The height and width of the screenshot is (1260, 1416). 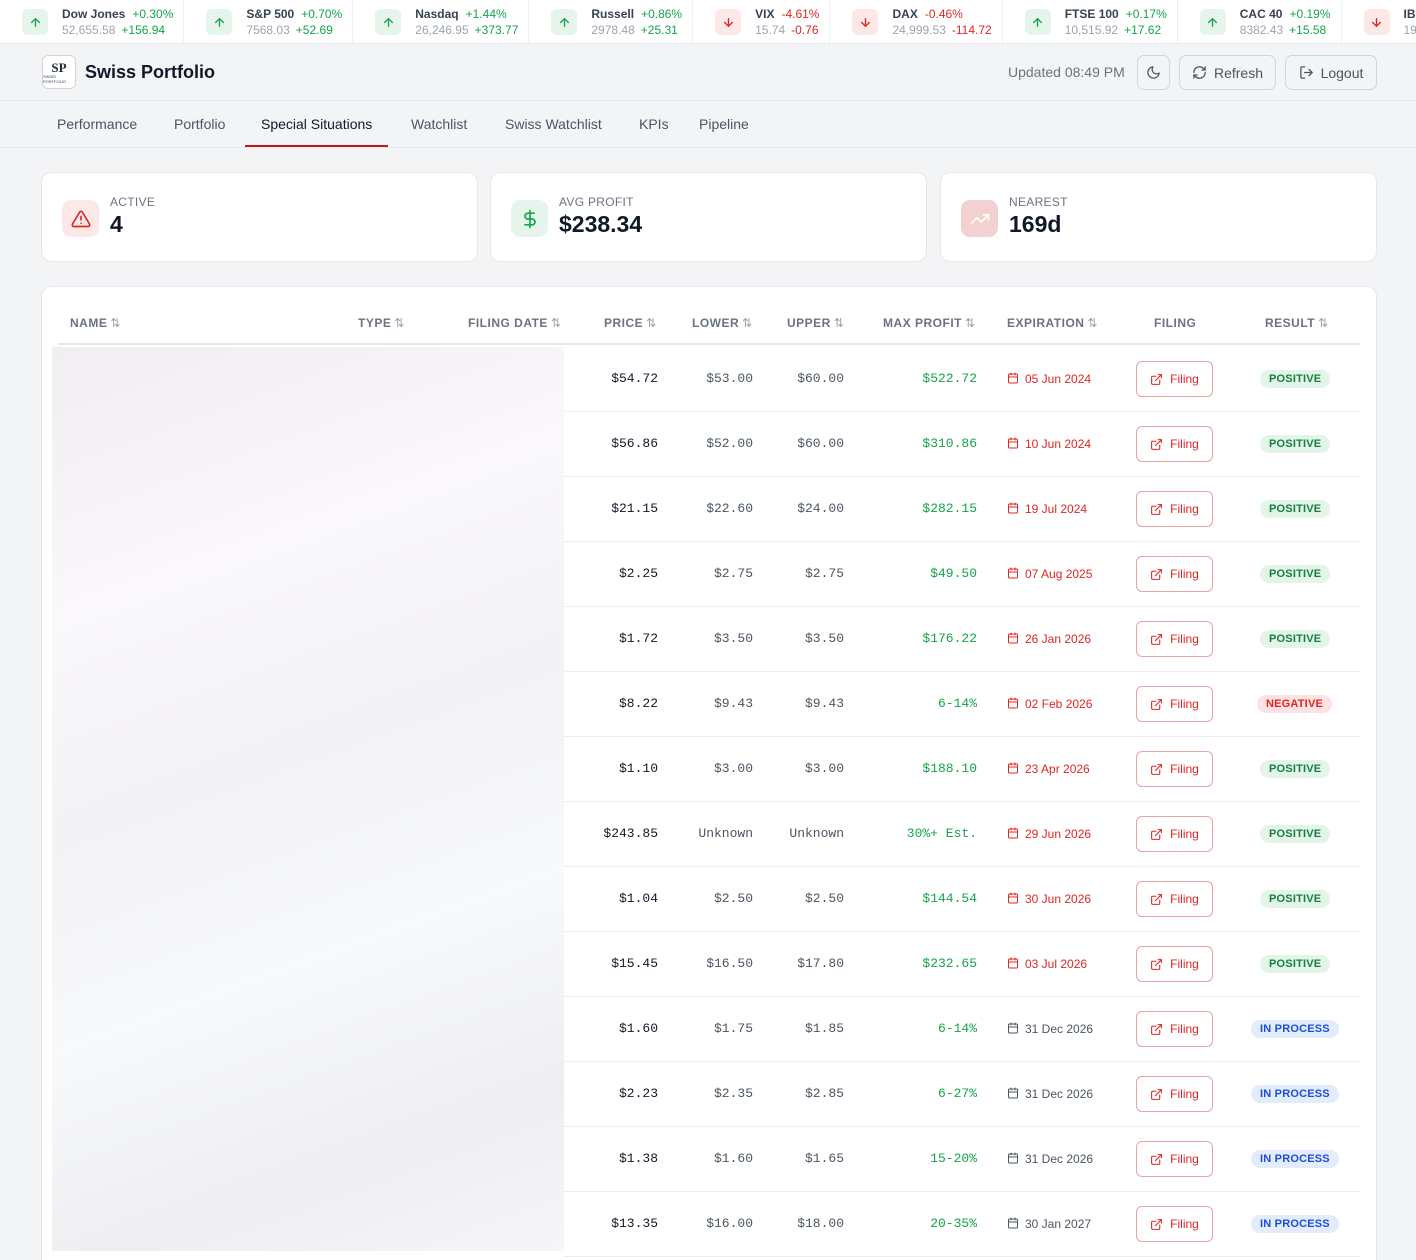 What do you see at coordinates (199, 124) in the screenshot?
I see `tab-portfolio: Portfolio` at bounding box center [199, 124].